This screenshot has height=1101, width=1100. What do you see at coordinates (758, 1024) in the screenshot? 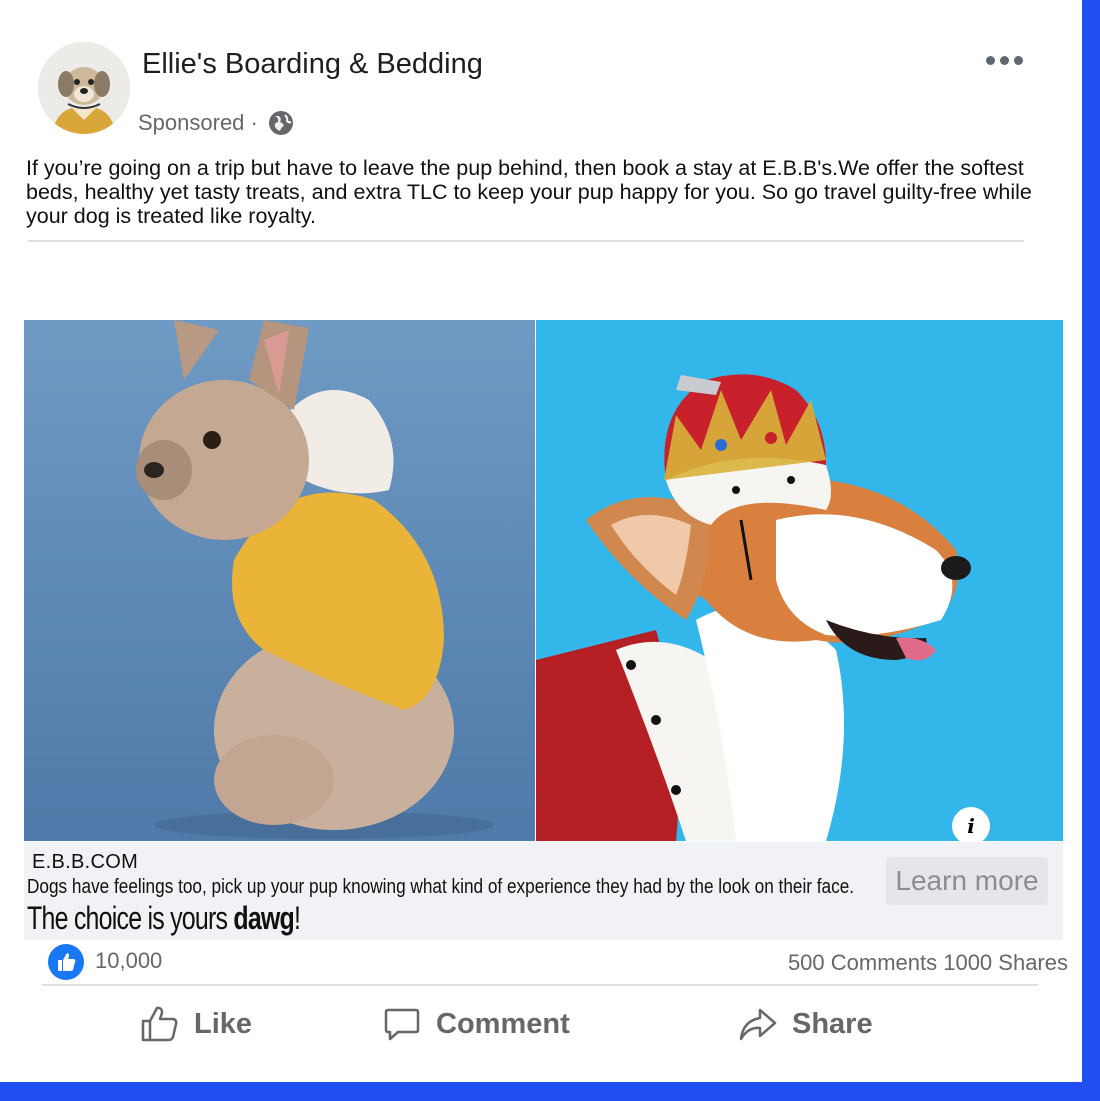
I see `share-arrow-icon` at bounding box center [758, 1024].